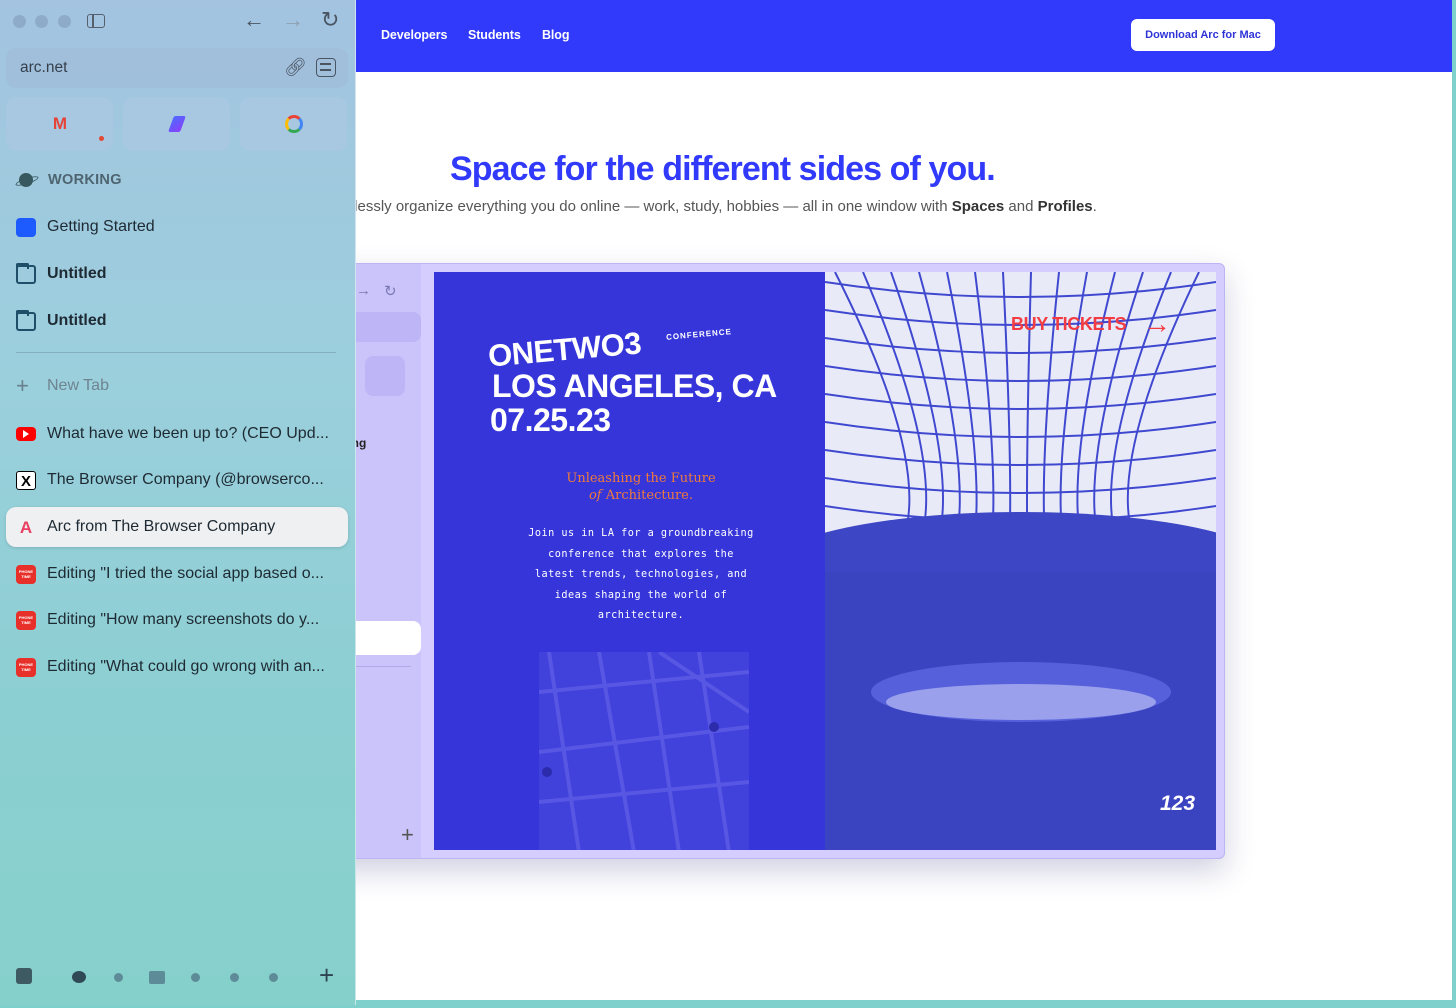 The height and width of the screenshot is (1008, 1456). I want to click on arc-icon: A, so click(26, 527).